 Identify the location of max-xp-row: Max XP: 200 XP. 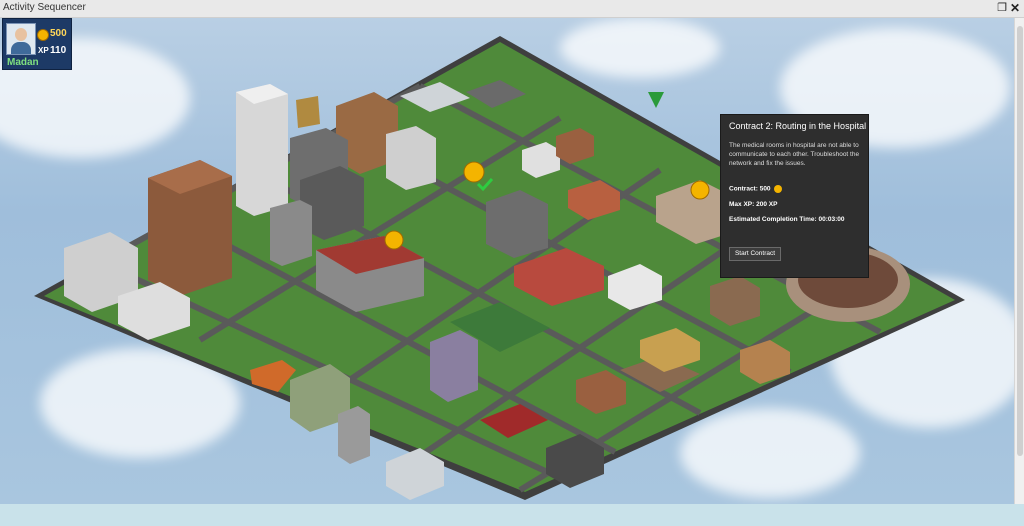
(753, 204).